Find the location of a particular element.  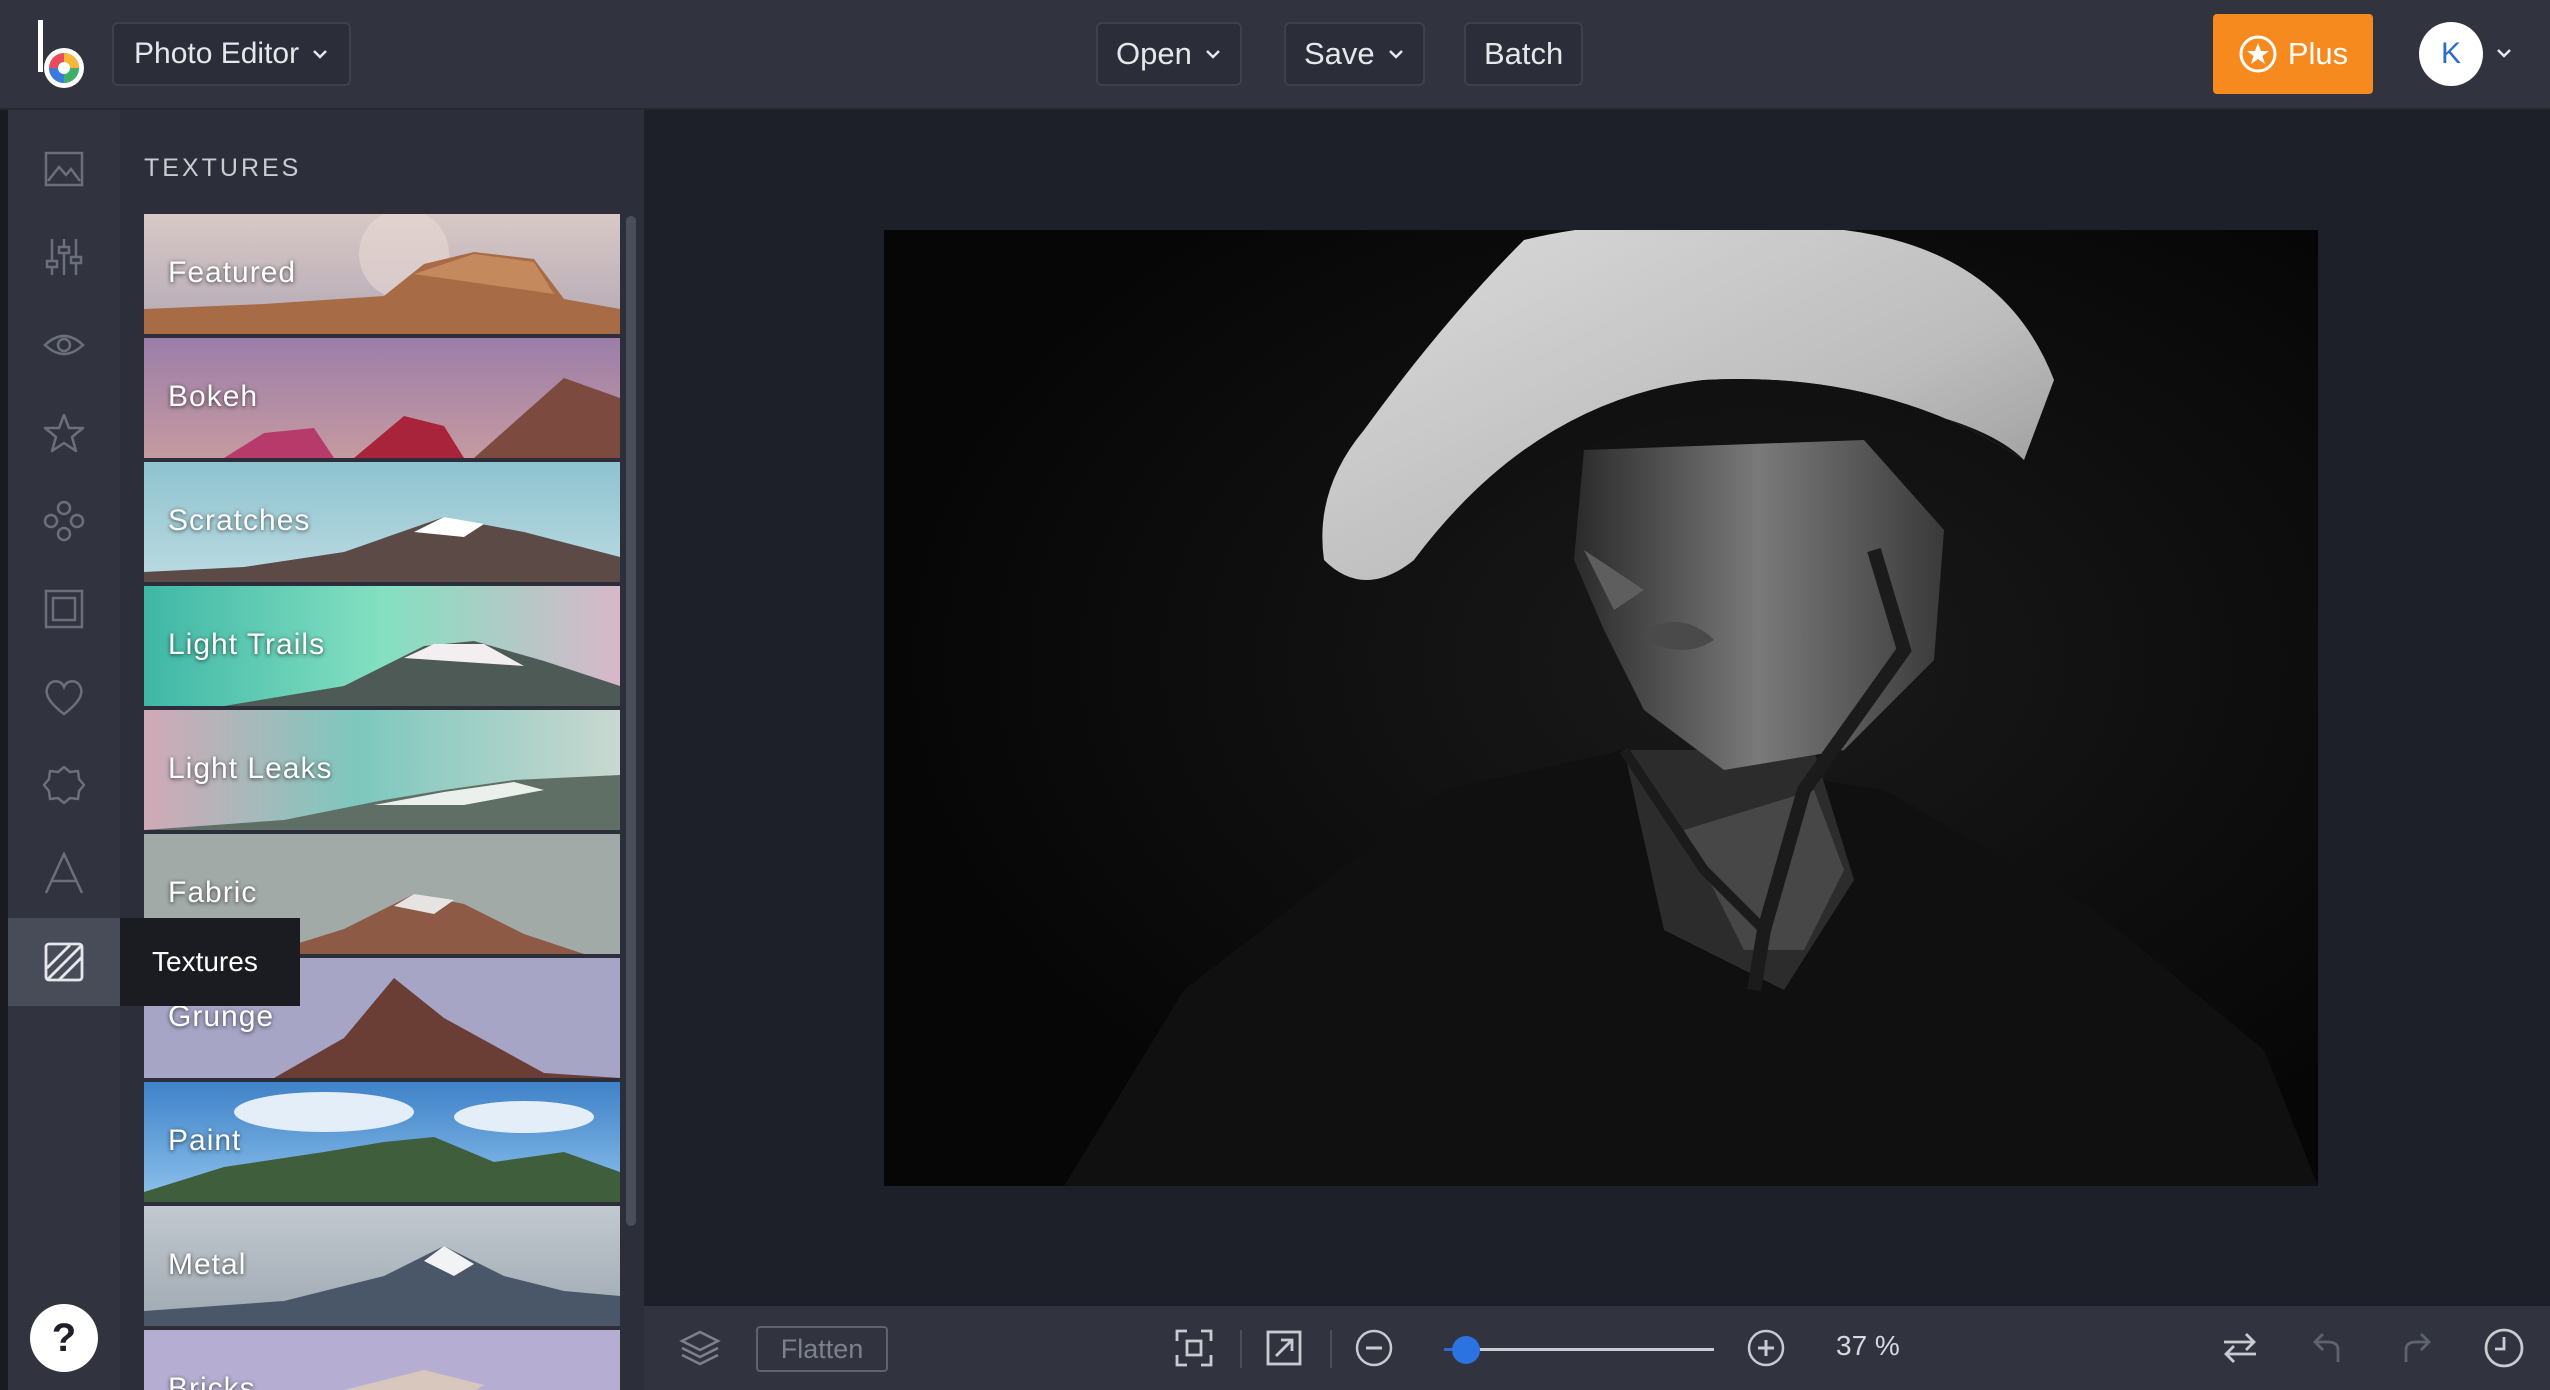

flatten-label: Flatten is located at coordinates (822, 1348).